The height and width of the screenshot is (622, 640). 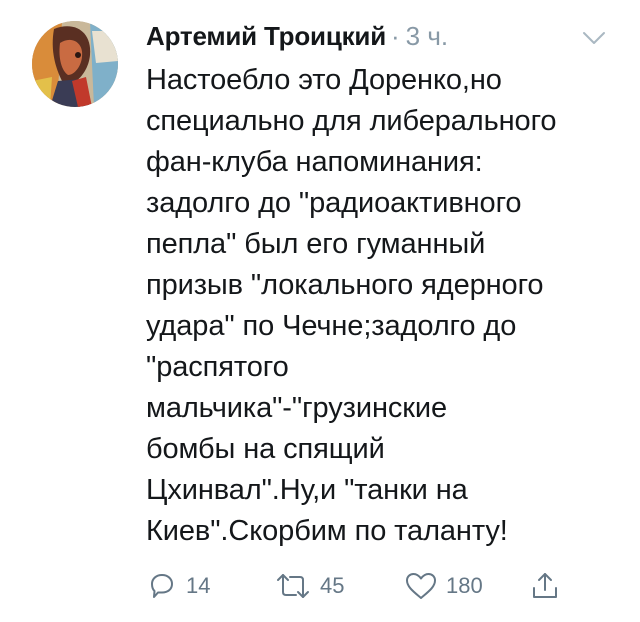 What do you see at coordinates (366, 586) in the screenshot?
I see `tweet-actions: 14 45 180` at bounding box center [366, 586].